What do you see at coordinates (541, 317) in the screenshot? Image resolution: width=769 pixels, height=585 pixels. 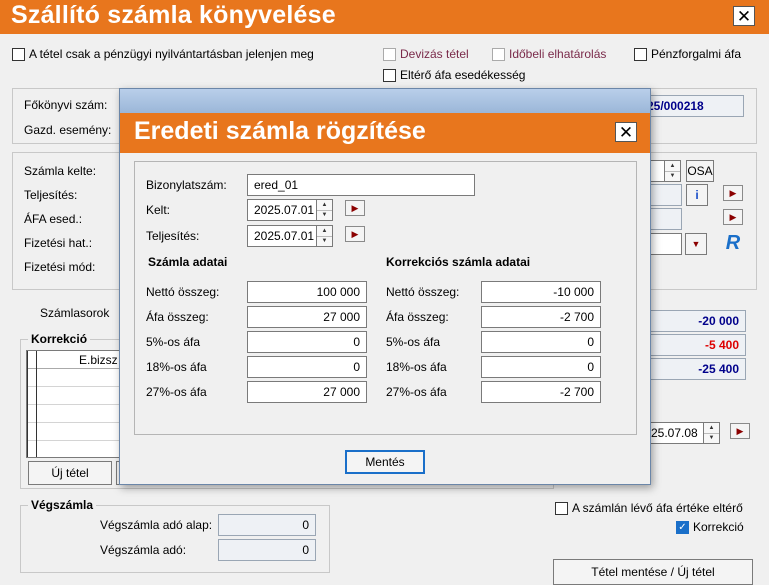 I see `correction-vat-input: -2 700` at bounding box center [541, 317].